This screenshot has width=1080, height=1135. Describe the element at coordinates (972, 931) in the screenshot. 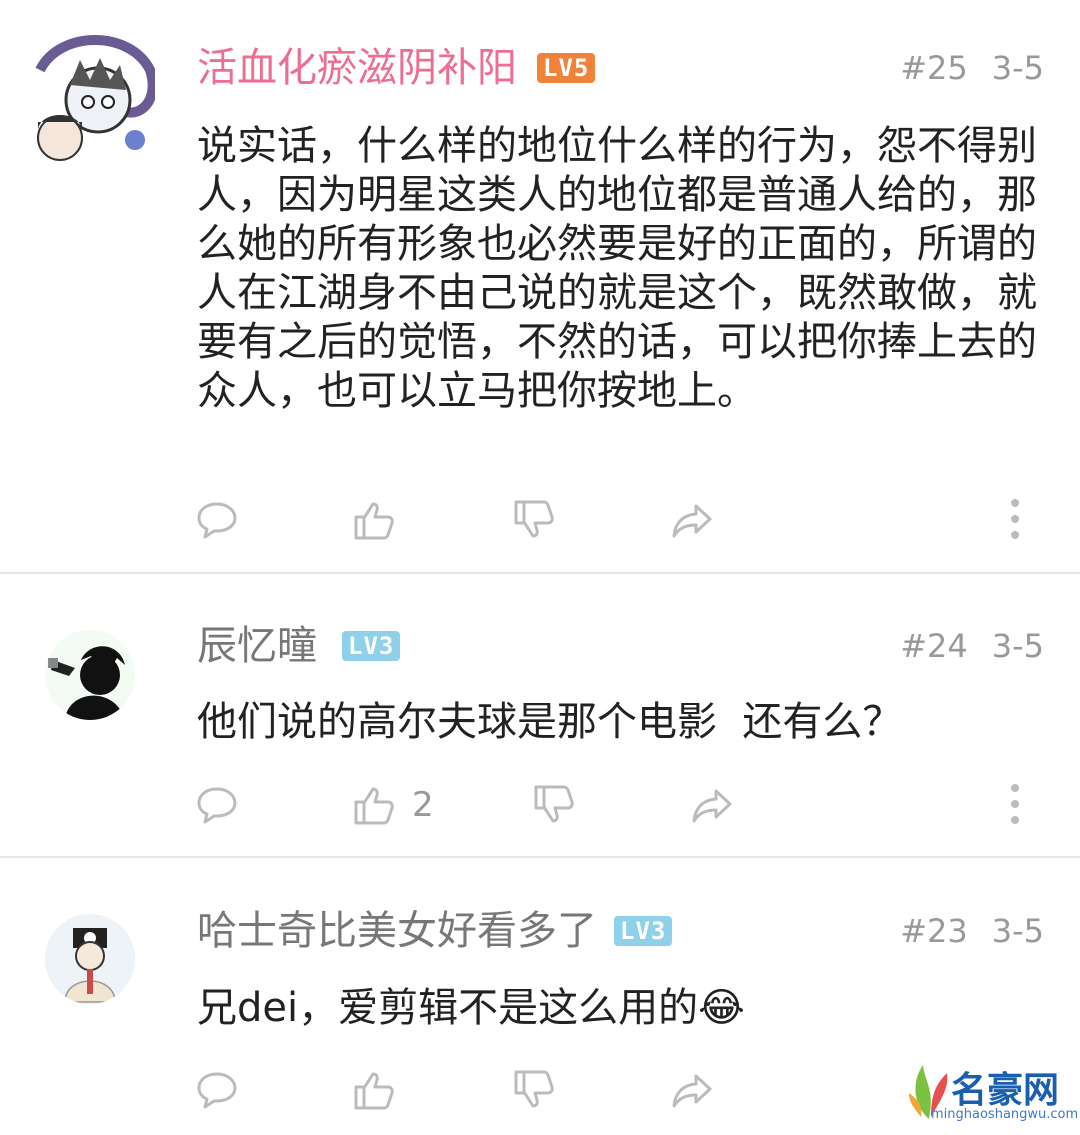

I see `comment-meta: #23 3-5` at that location.